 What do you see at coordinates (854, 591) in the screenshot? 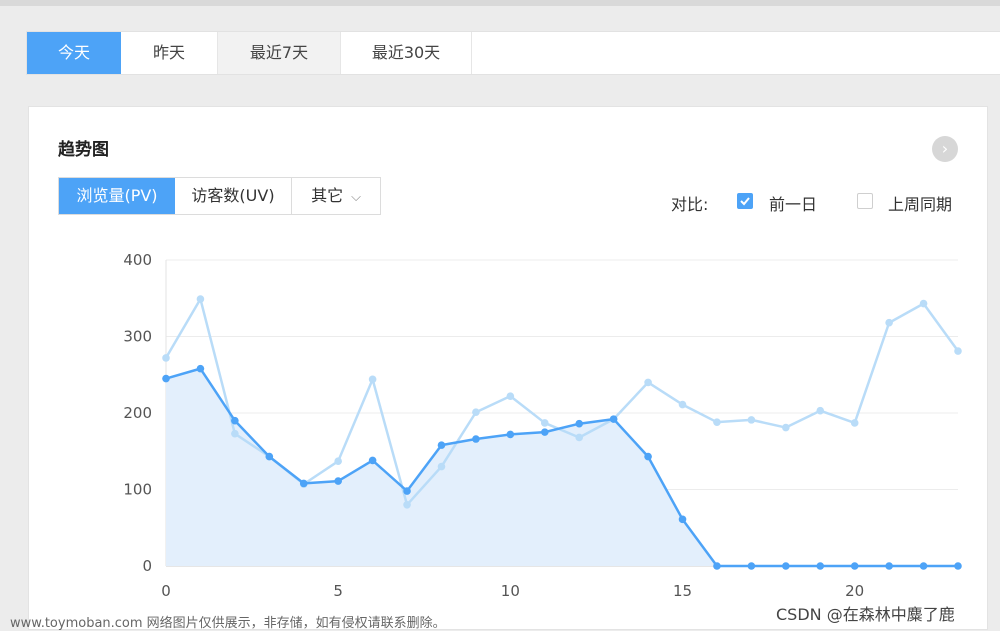
I see `x-tick-label: 20` at bounding box center [854, 591].